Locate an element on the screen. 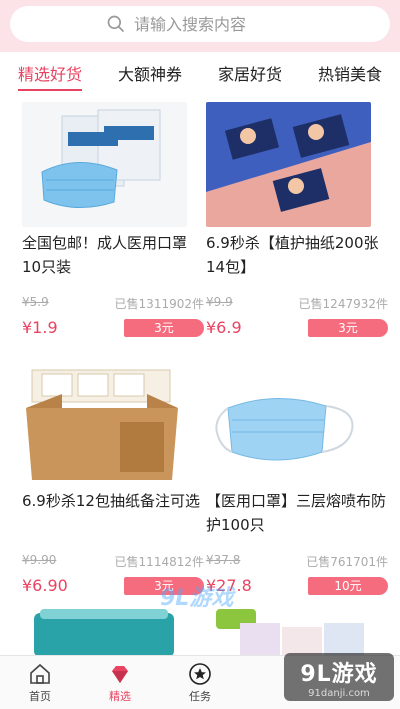 The image size is (400, 709). star-icon is located at coordinates (200, 674).